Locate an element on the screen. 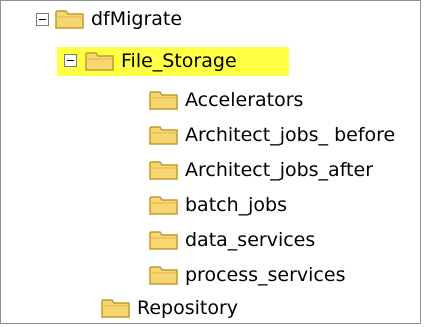  tree-node-batch-jobs: batch_jobs is located at coordinates (210, 205).